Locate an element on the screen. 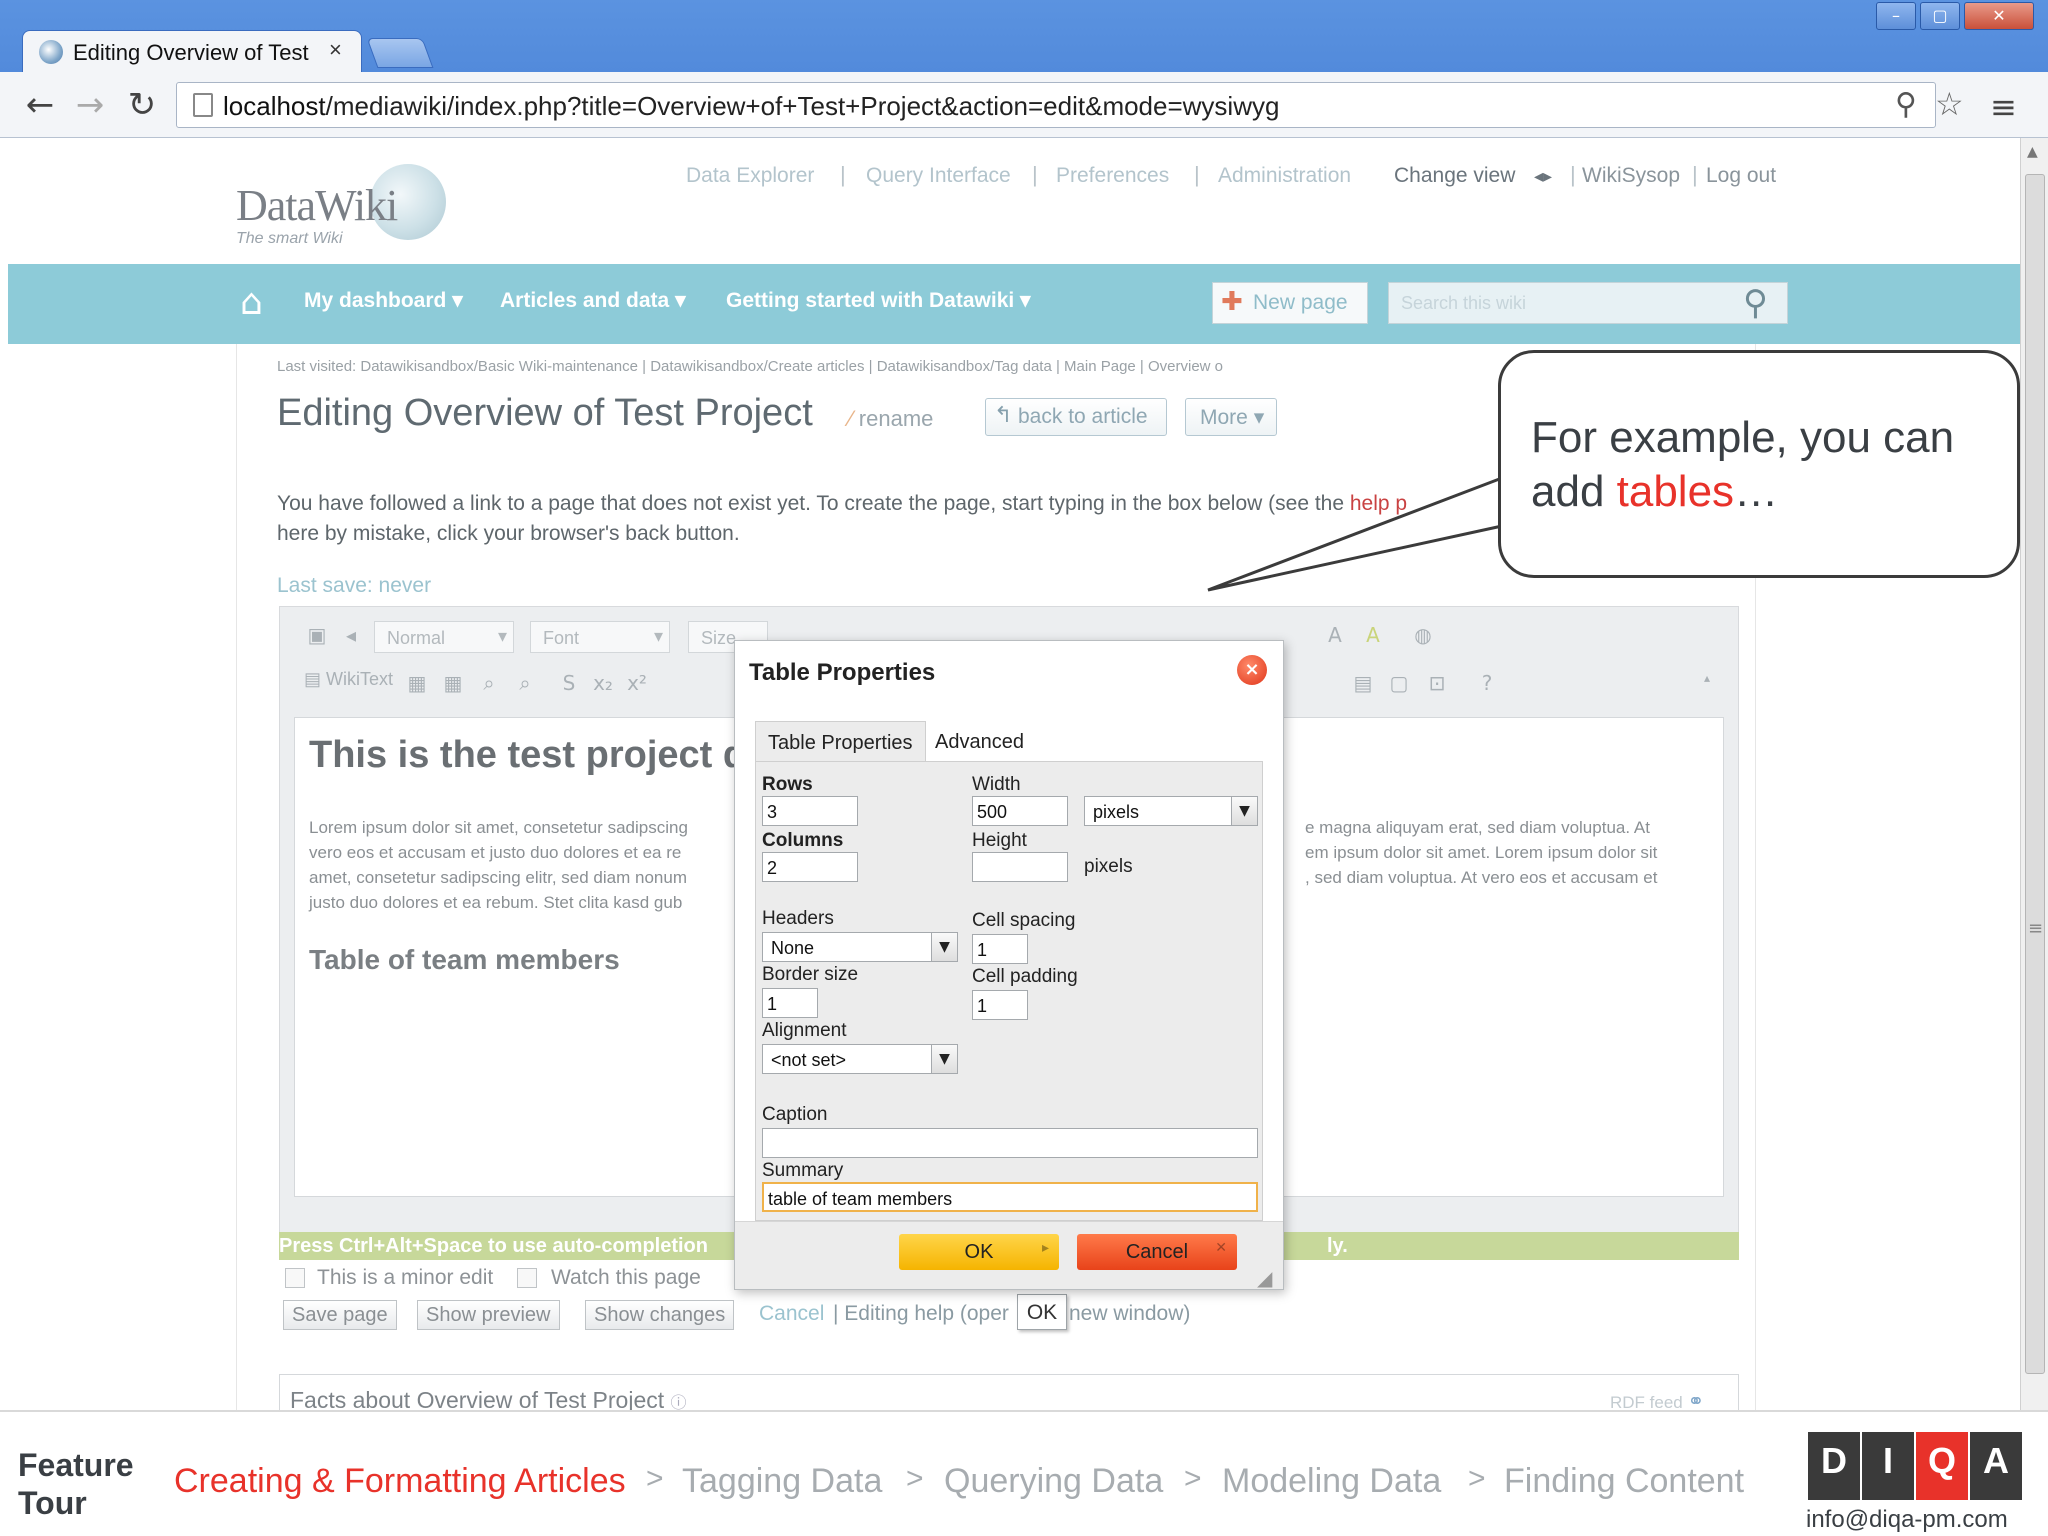  step-finding-content: Finding Content is located at coordinates (1624, 1481).